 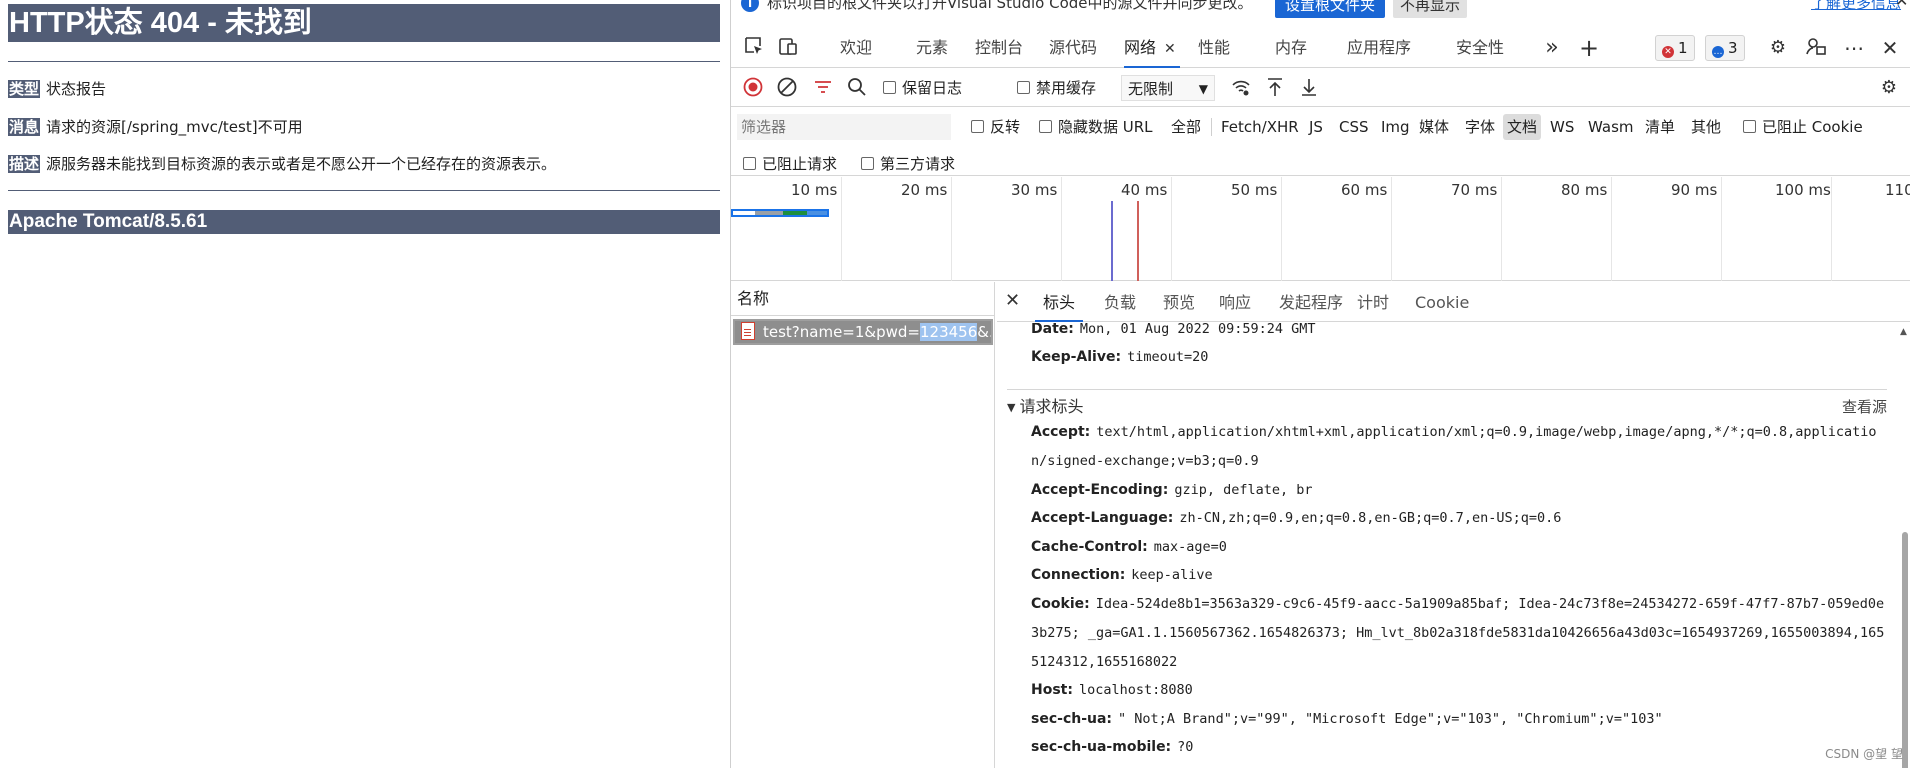 What do you see at coordinates (800, 164) in the screenshot?
I see `blocked-requests-label: 已阻止请求` at bounding box center [800, 164].